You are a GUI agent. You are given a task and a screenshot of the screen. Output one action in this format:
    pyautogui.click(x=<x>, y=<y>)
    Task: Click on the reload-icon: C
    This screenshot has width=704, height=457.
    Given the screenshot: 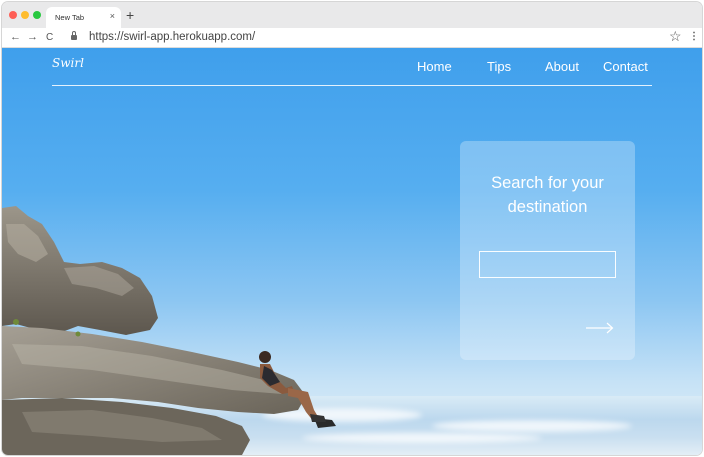 What is the action you would take?
    pyautogui.click(x=49, y=37)
    